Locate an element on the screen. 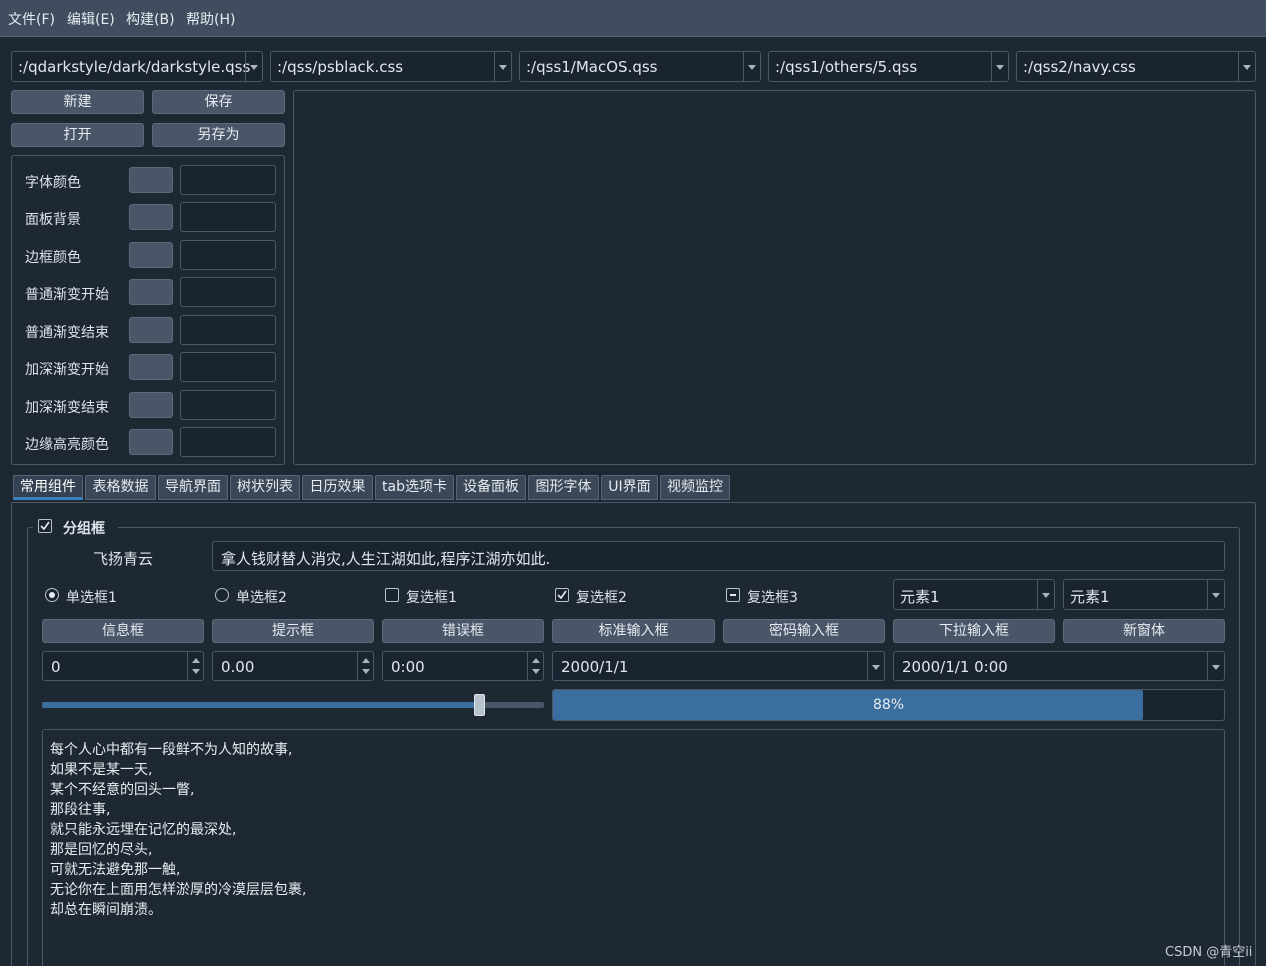 The width and height of the screenshot is (1266, 966). tab-table-data: 表格数据 is located at coordinates (120, 487).